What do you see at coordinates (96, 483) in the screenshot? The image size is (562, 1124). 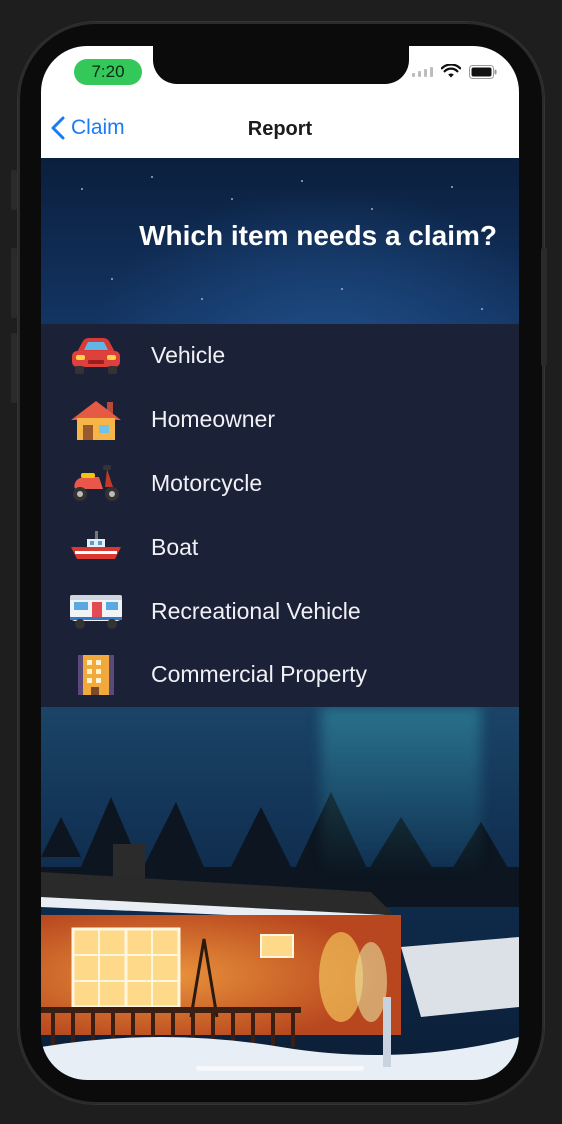 I see `scooter-icon` at bounding box center [96, 483].